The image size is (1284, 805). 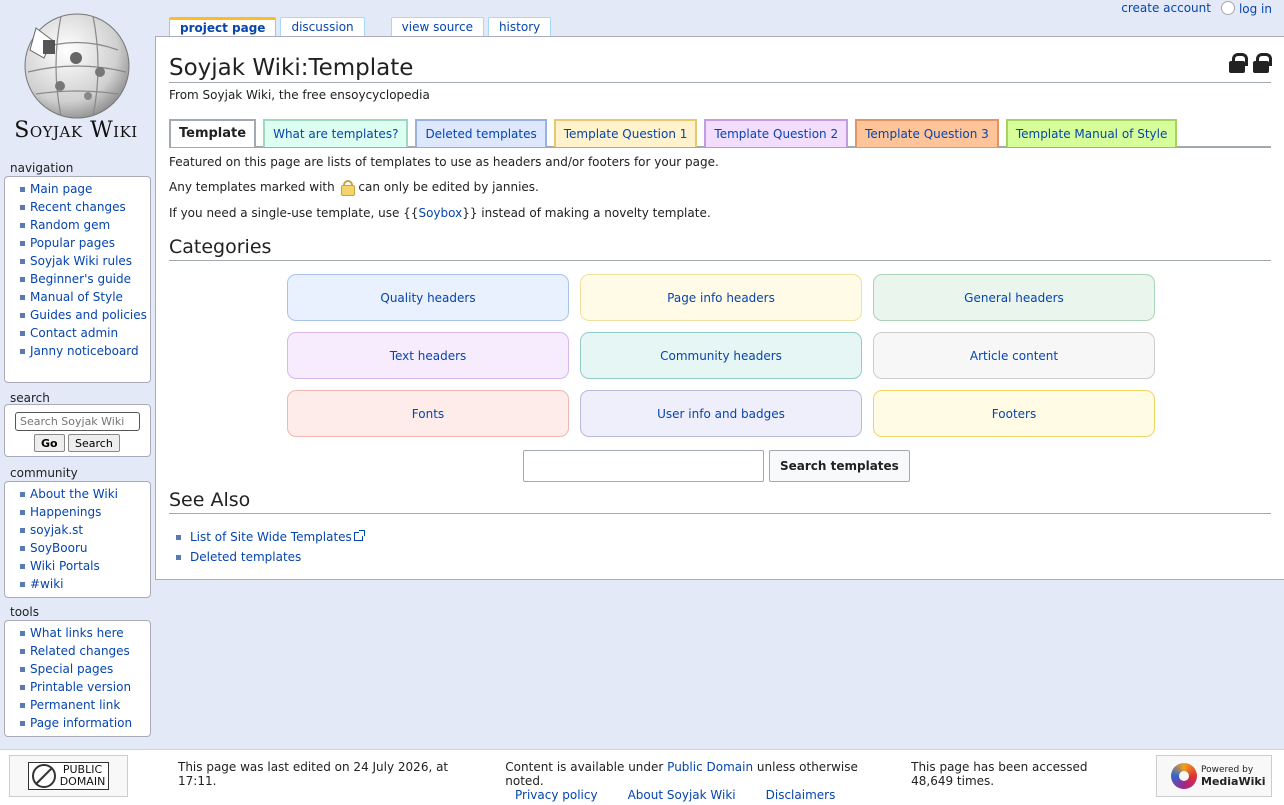 What do you see at coordinates (428, 413) in the screenshot?
I see `category-button: Fonts` at bounding box center [428, 413].